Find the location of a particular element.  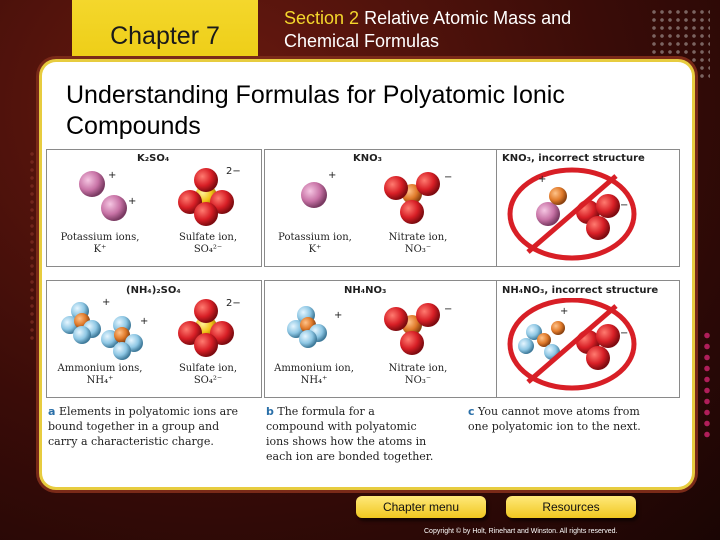

section-title-line2: Chemical Formulas is located at coordinates (362, 41).